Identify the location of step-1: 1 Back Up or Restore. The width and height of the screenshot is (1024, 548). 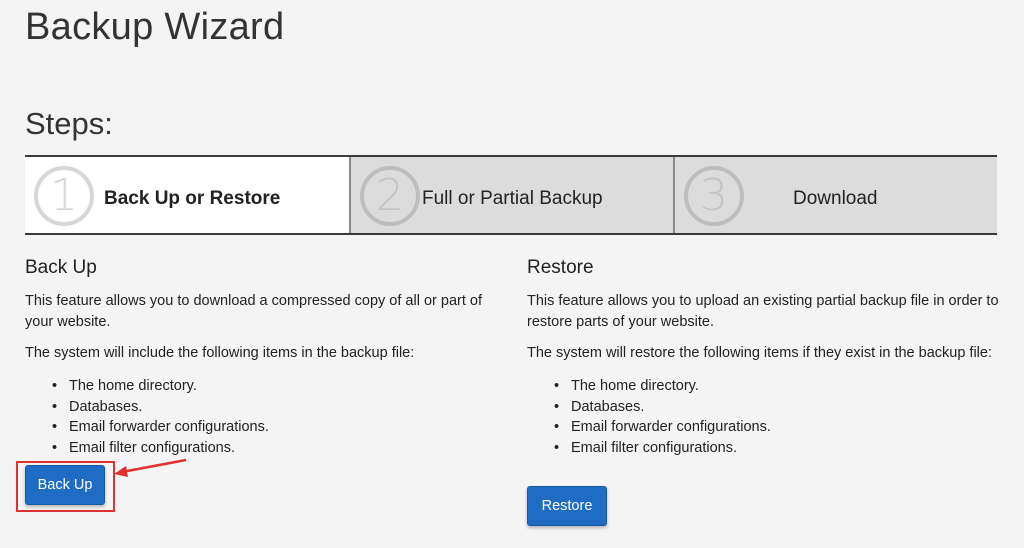
(187, 195).